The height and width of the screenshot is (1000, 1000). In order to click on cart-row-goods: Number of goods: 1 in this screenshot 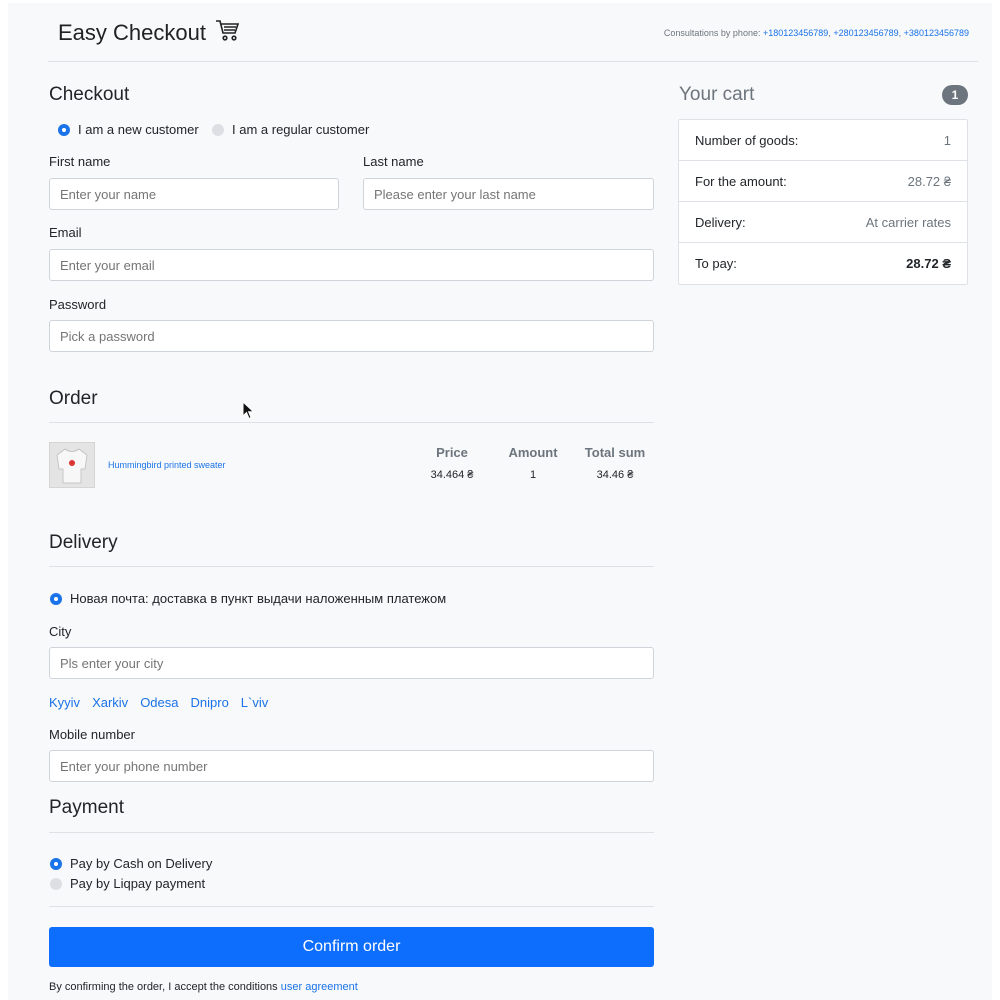, I will do `click(823, 140)`.